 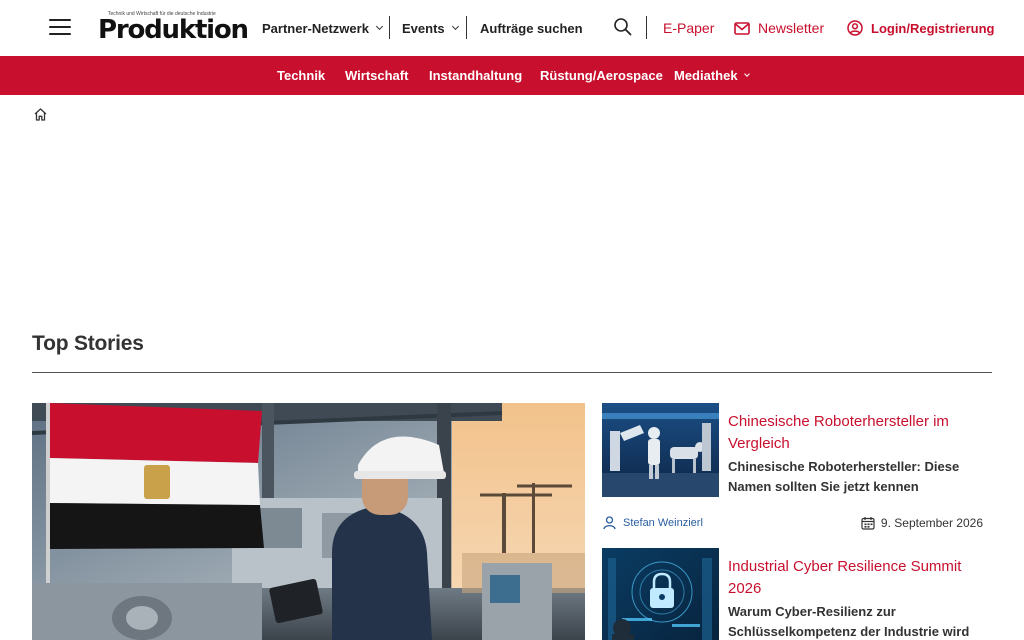 What do you see at coordinates (856, 578) in the screenshot?
I see `story-title: Industrial Cyber Resilience Summit 2026` at bounding box center [856, 578].